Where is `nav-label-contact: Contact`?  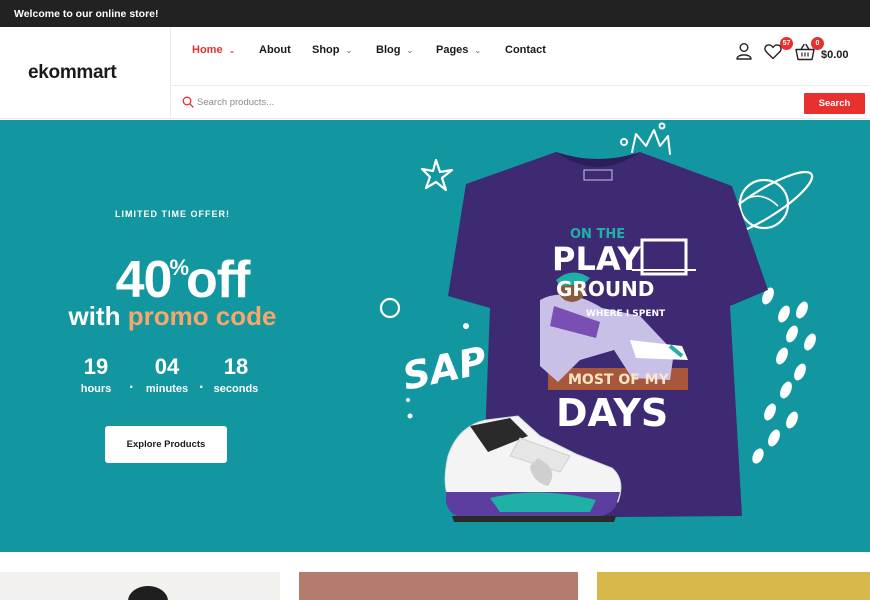 nav-label-contact: Contact is located at coordinates (525, 50).